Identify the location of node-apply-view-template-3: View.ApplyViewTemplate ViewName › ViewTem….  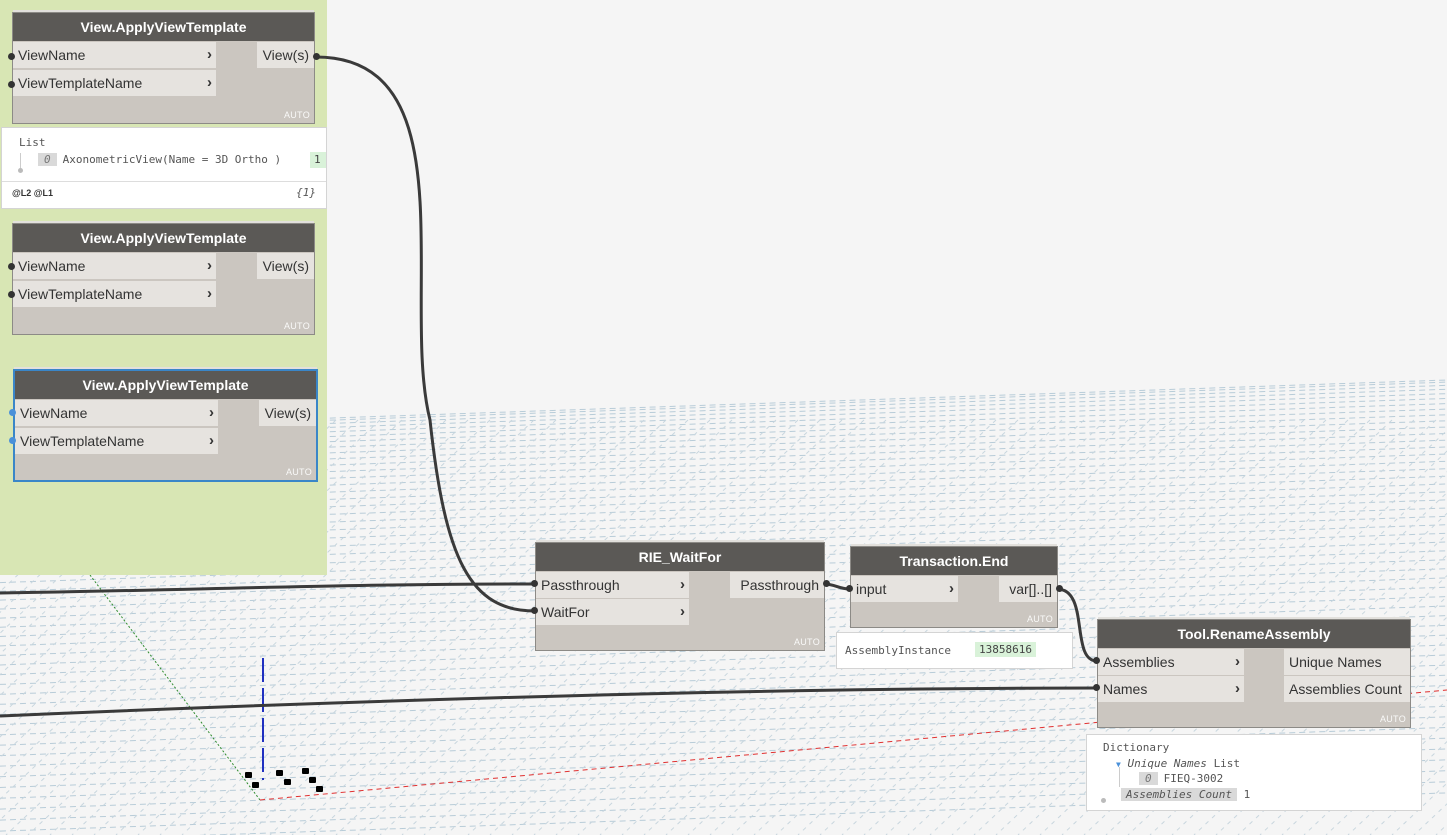
(165, 425).